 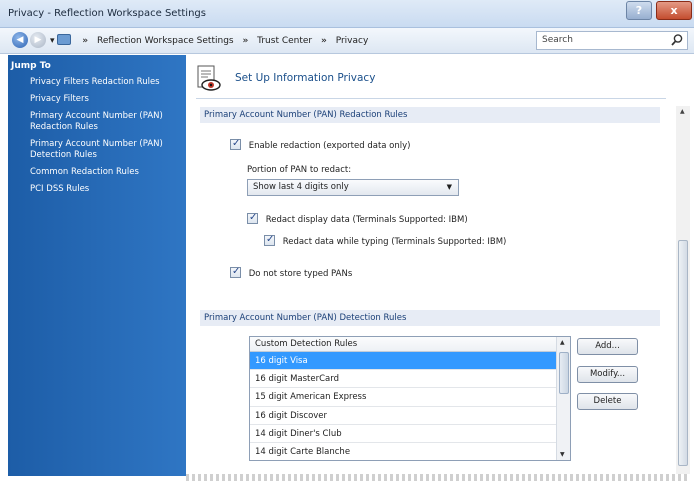 What do you see at coordinates (403, 451) in the screenshot?
I see `list-item: 14 digit Carte Blanche` at bounding box center [403, 451].